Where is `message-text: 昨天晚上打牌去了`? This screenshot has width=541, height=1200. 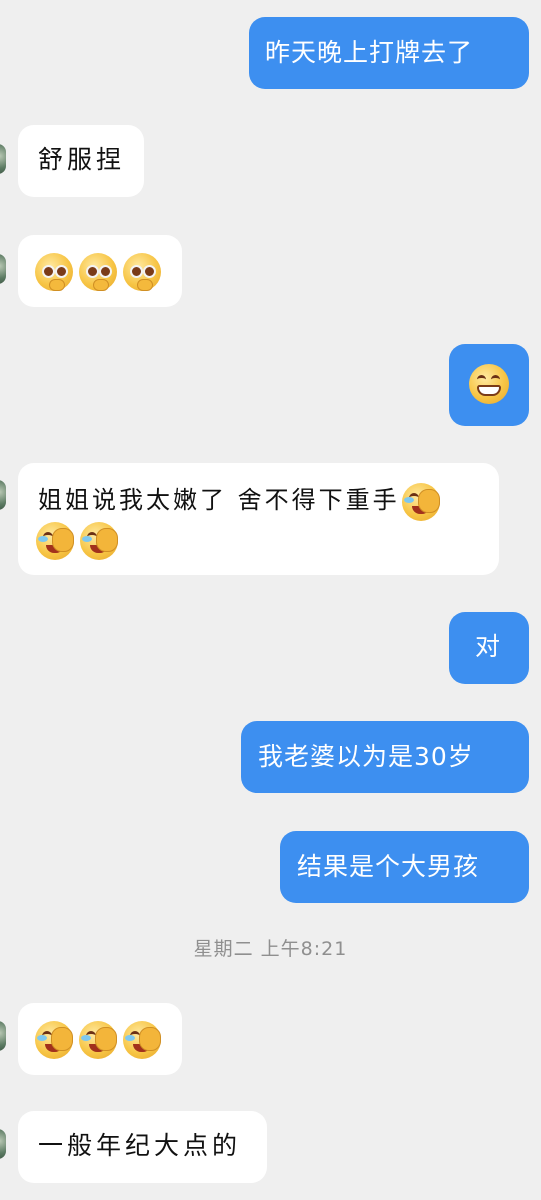
message-text: 昨天晚上打牌去了 is located at coordinates (369, 52).